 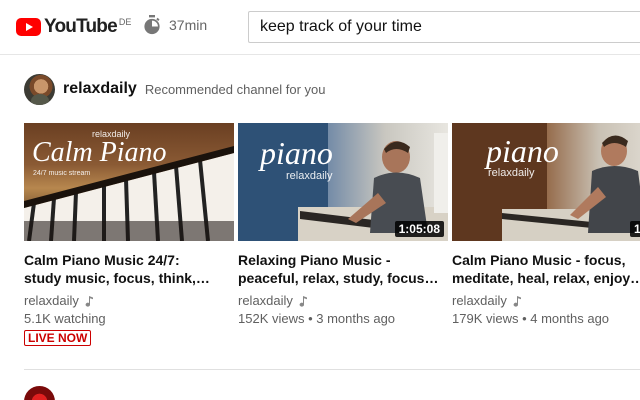 What do you see at coordinates (129, 182) in the screenshot?
I see `video-thumbnail: relaxdaily Calm Piano 24/7 music stream` at bounding box center [129, 182].